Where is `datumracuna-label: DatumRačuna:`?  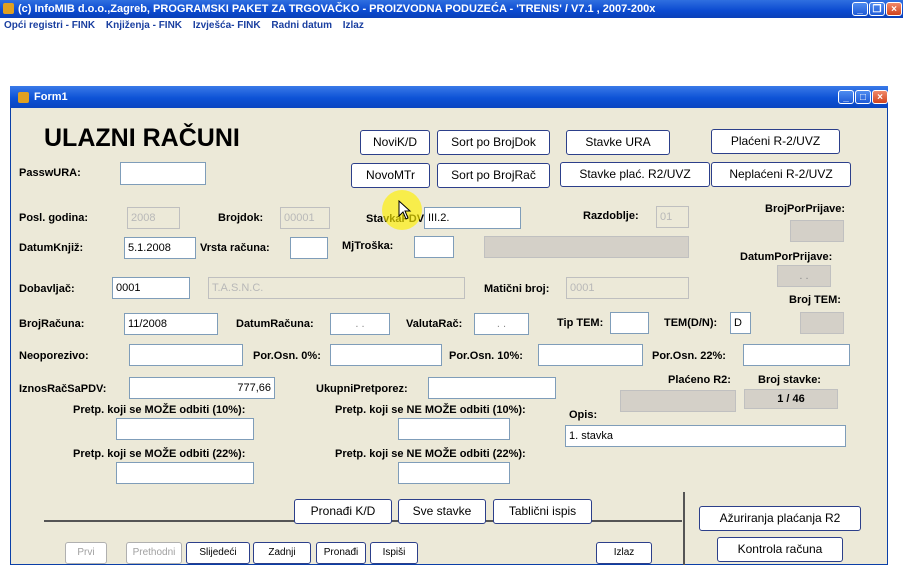
datumracuna-label: DatumRačuna: is located at coordinates (275, 324).